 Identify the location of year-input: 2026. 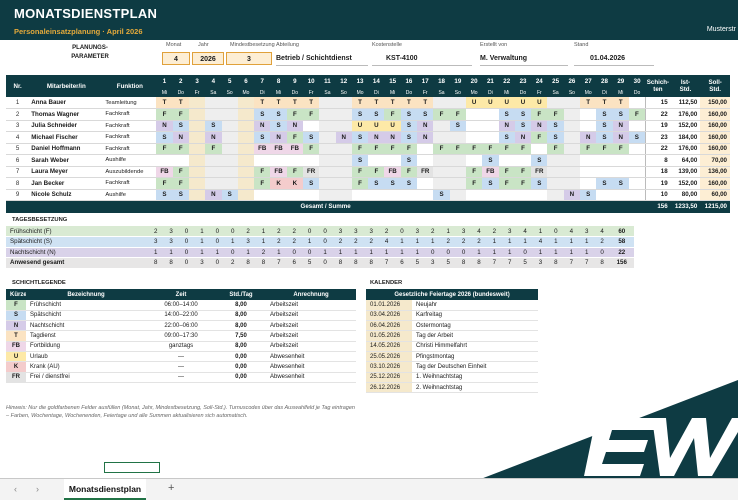
(208, 58).